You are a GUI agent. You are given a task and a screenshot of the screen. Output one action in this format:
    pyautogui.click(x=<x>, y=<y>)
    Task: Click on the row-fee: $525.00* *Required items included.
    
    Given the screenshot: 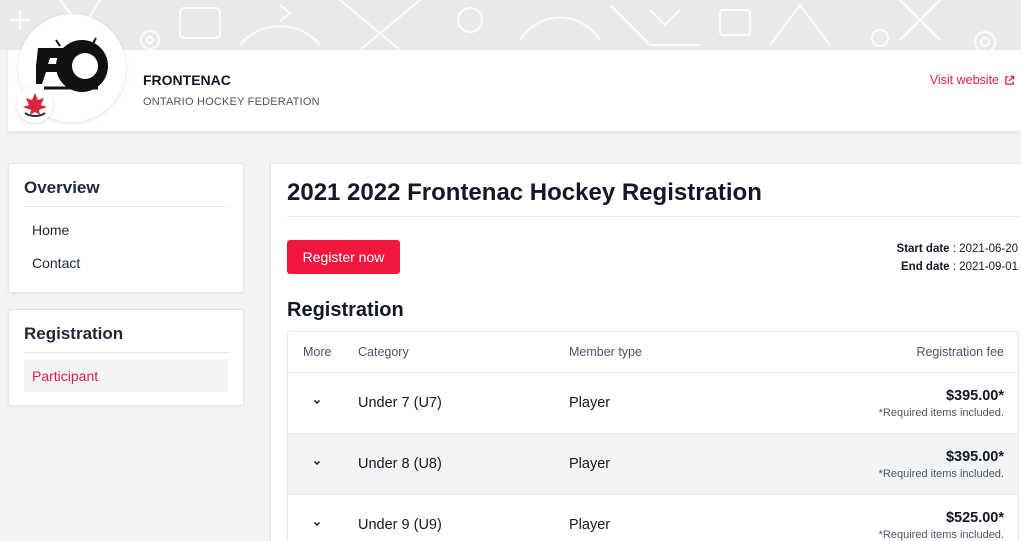 What is the action you would take?
    pyautogui.click(x=918, y=525)
    